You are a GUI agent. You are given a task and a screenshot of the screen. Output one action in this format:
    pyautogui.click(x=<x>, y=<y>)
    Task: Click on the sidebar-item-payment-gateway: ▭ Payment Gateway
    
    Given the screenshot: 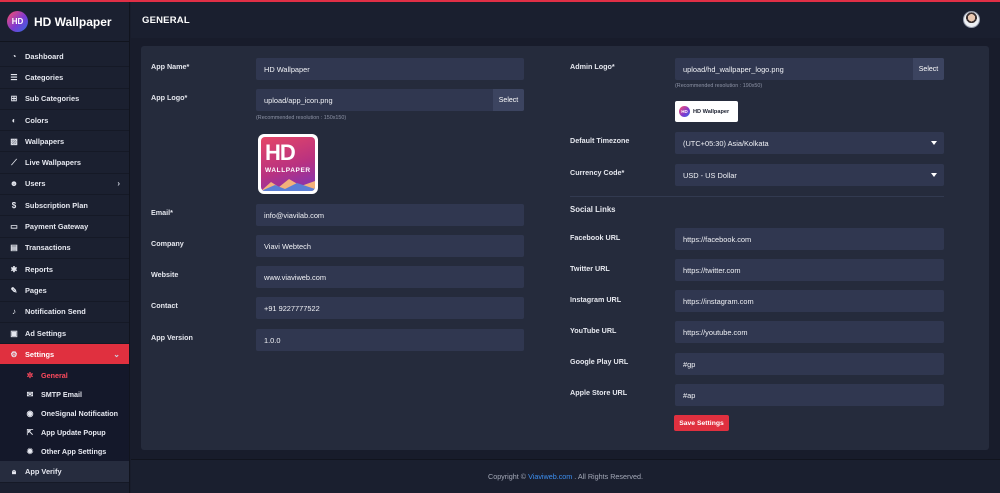 What is the action you would take?
    pyautogui.click(x=64, y=227)
    